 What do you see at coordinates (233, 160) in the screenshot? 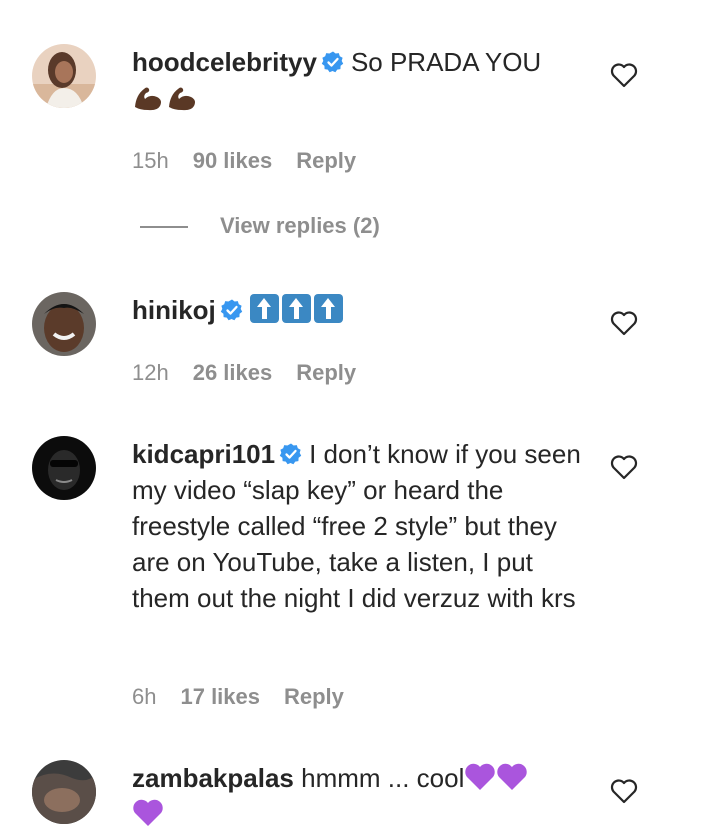
I see `likes-count: 90 likes` at bounding box center [233, 160].